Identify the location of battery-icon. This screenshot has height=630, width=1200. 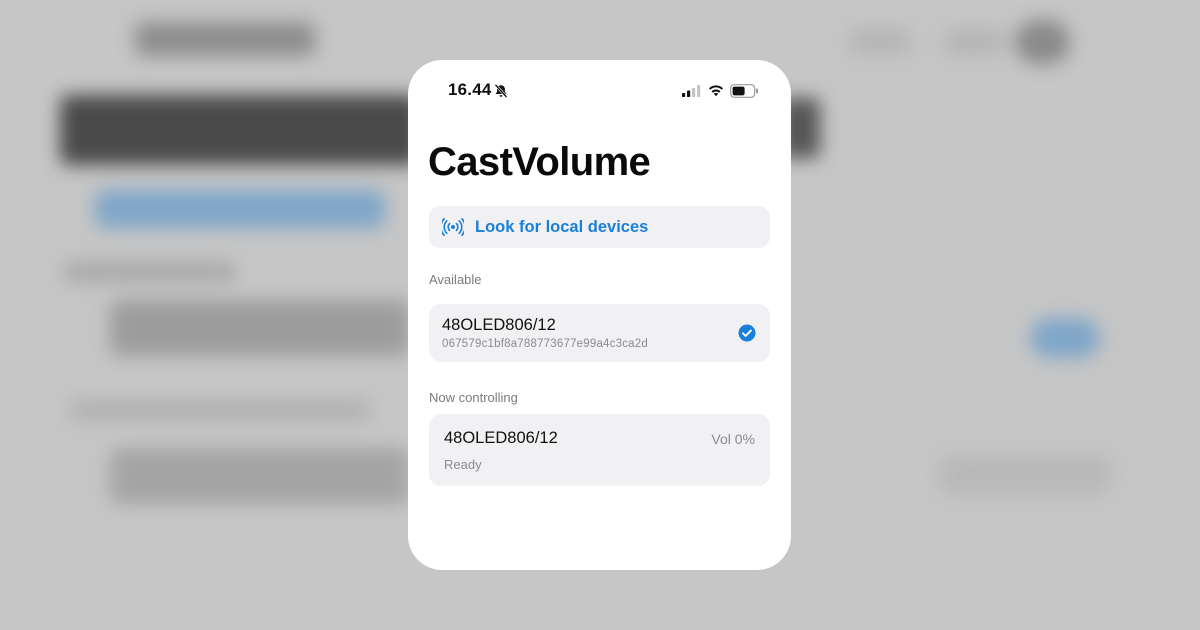
(744, 91).